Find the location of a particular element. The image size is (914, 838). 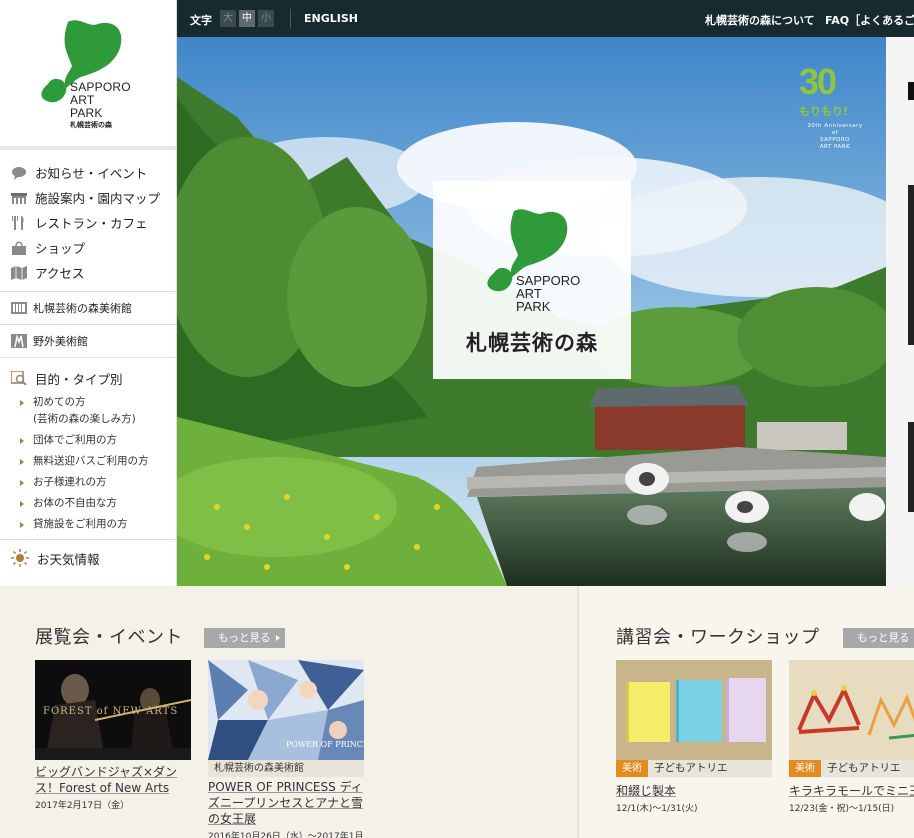

purpose-item-rental: 貸施設をご利用の方 is located at coordinates (88, 524).